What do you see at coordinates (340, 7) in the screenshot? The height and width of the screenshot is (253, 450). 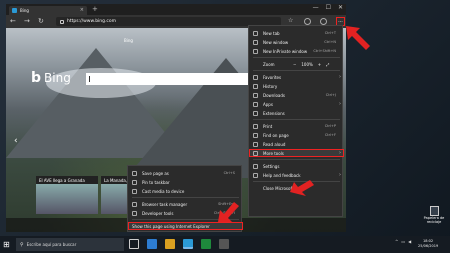 I see `close-button: ✕` at bounding box center [340, 7].